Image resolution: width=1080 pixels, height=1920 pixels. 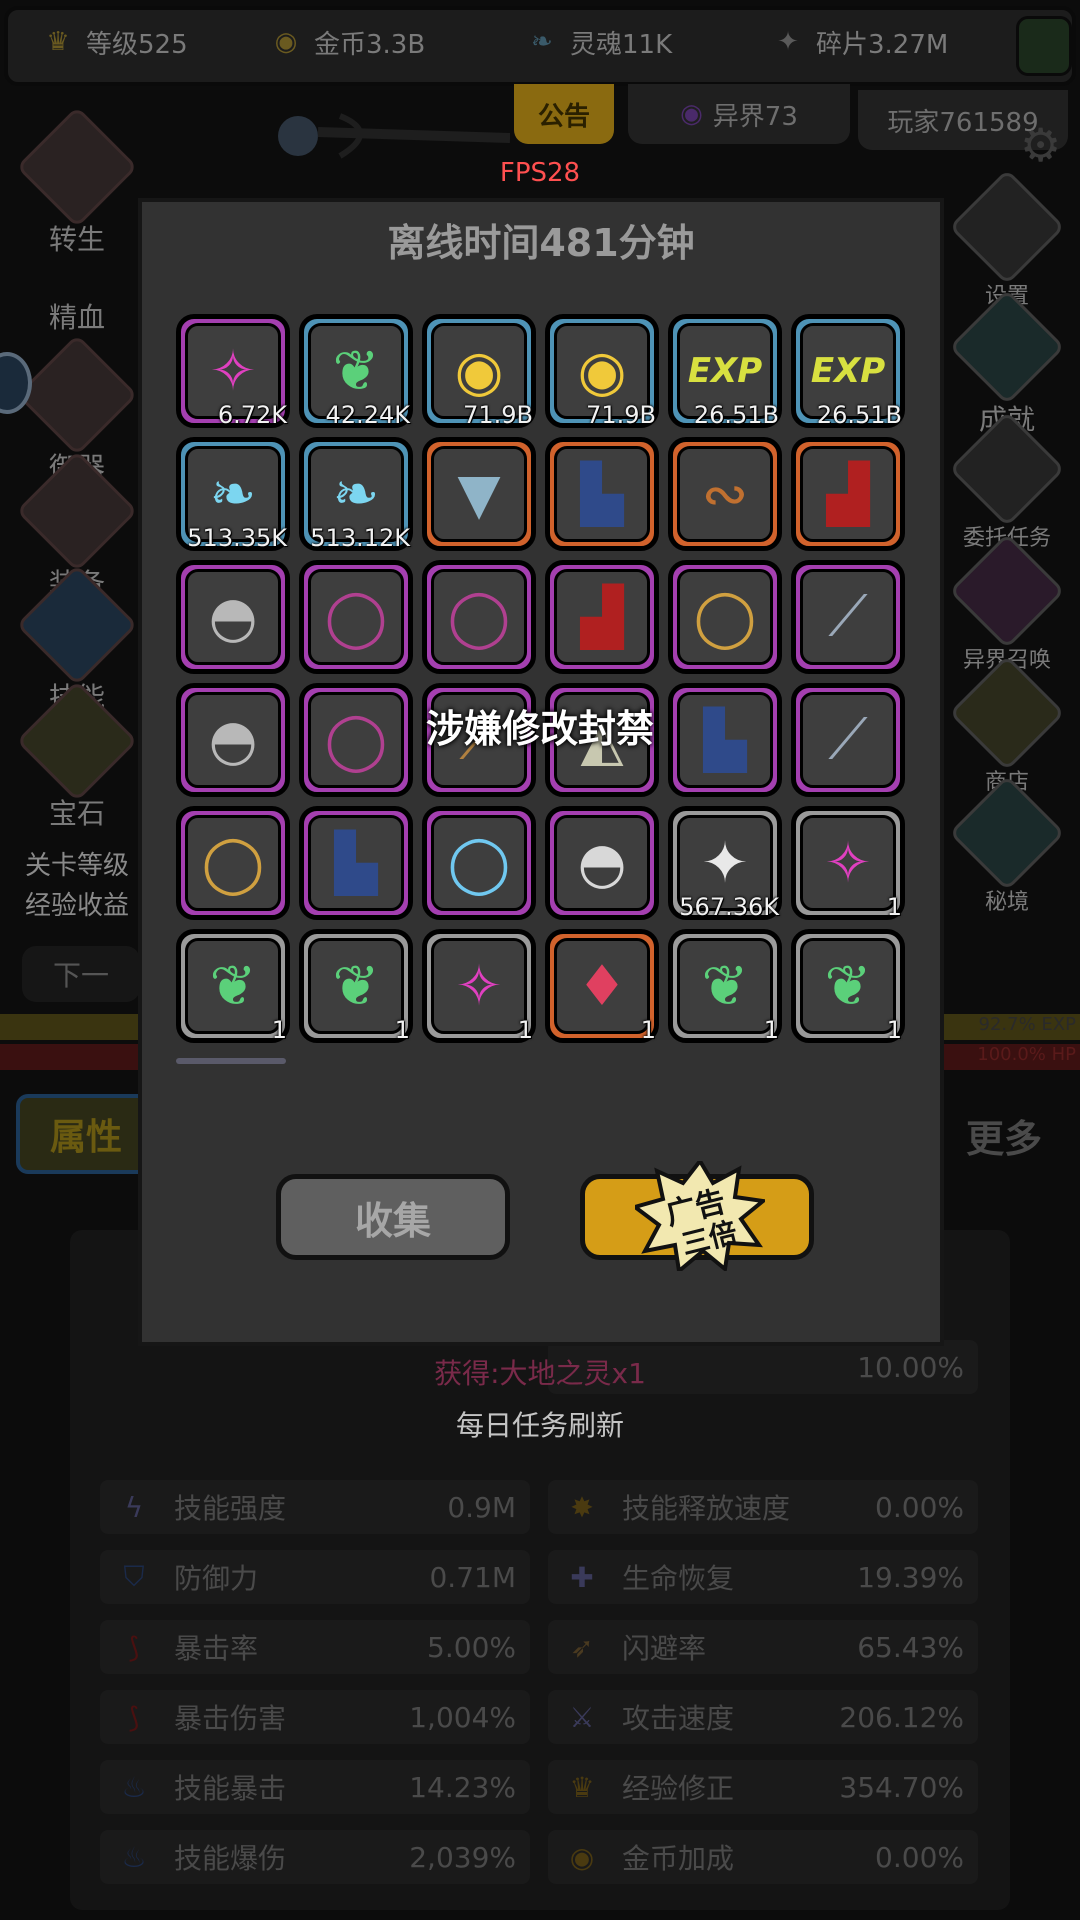 What do you see at coordinates (76, 866) in the screenshot?
I see `stage-level-label: 关卡等级` at bounding box center [76, 866].